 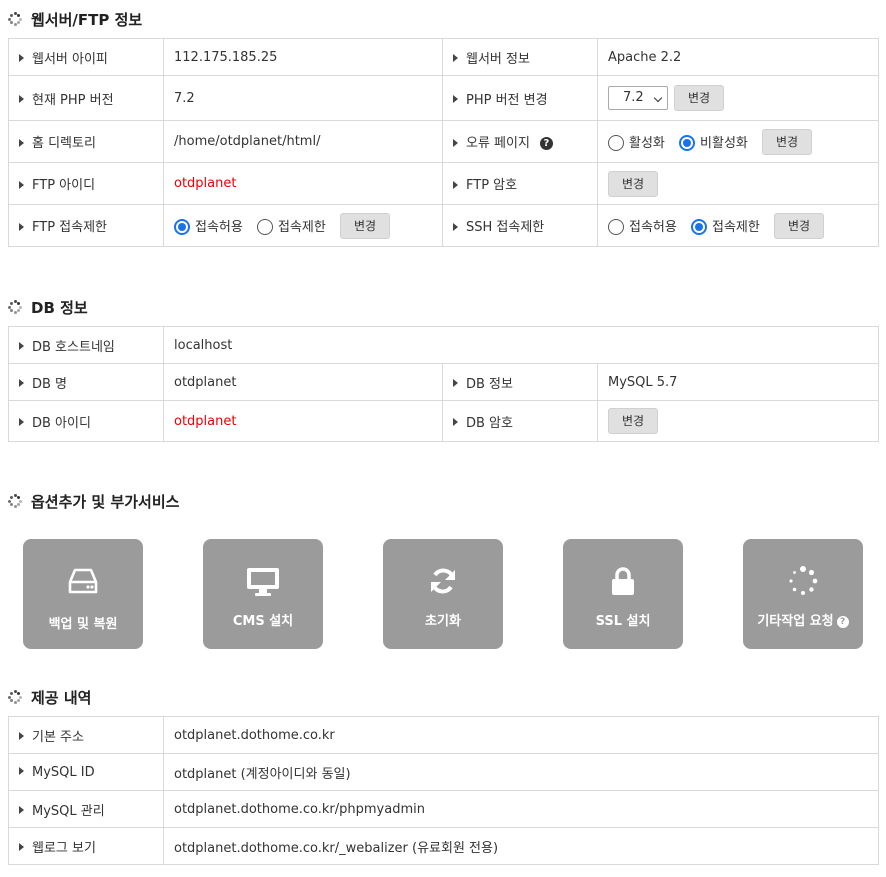 I want to click on table-row: 현재 PHP 버전 7.2 PHP 버전 변경 7.2 변경, so click(x=443, y=98).